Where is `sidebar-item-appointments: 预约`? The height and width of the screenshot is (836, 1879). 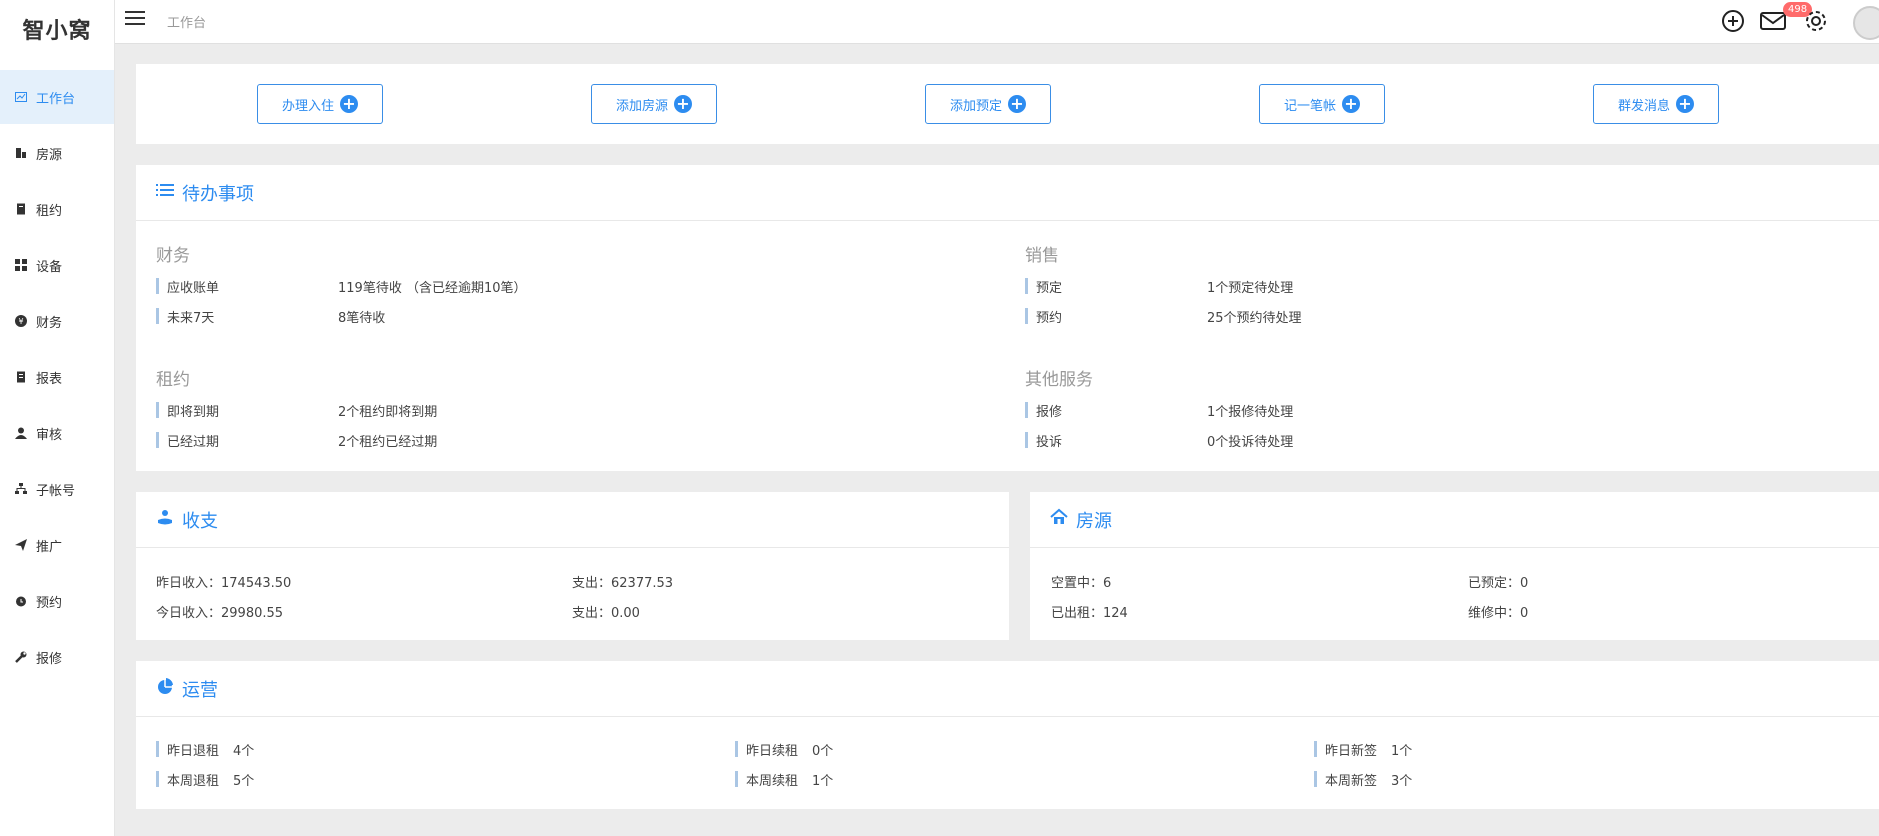 sidebar-item-appointments: 预约 is located at coordinates (57, 601).